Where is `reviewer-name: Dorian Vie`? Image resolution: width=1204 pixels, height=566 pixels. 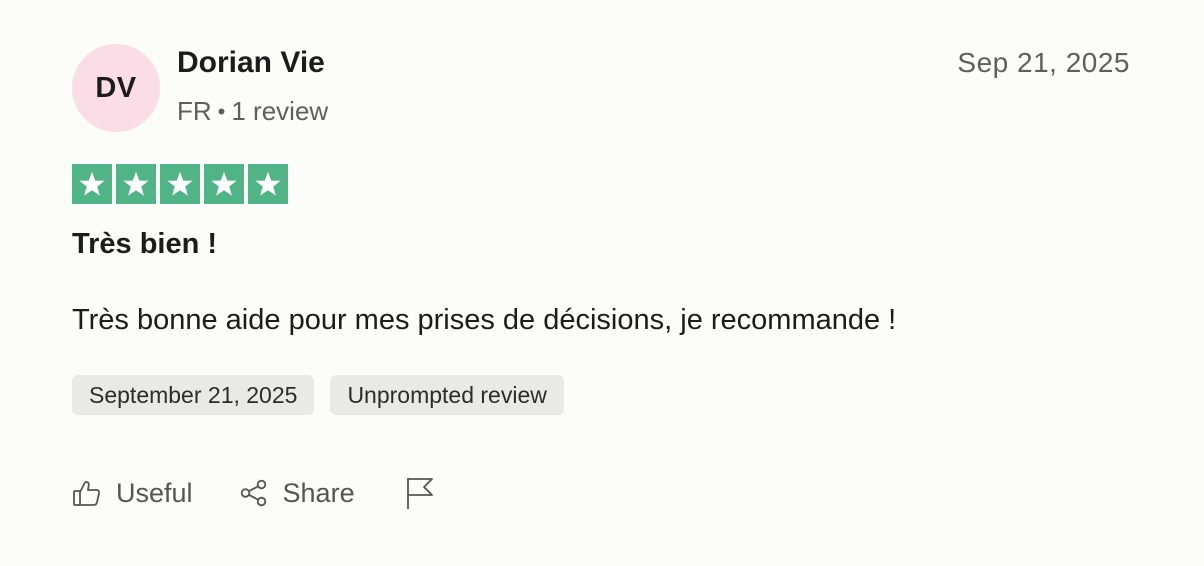
reviewer-name: Dorian Vie is located at coordinates (251, 63).